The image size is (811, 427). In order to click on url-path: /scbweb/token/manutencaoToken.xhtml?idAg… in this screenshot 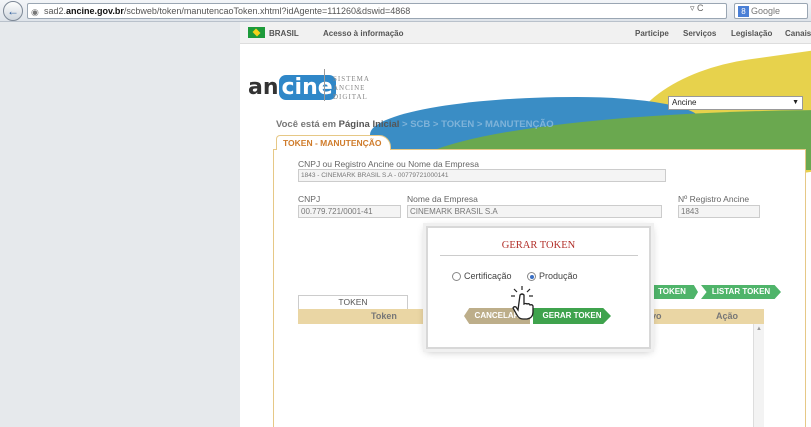, I will do `click(267, 11)`.